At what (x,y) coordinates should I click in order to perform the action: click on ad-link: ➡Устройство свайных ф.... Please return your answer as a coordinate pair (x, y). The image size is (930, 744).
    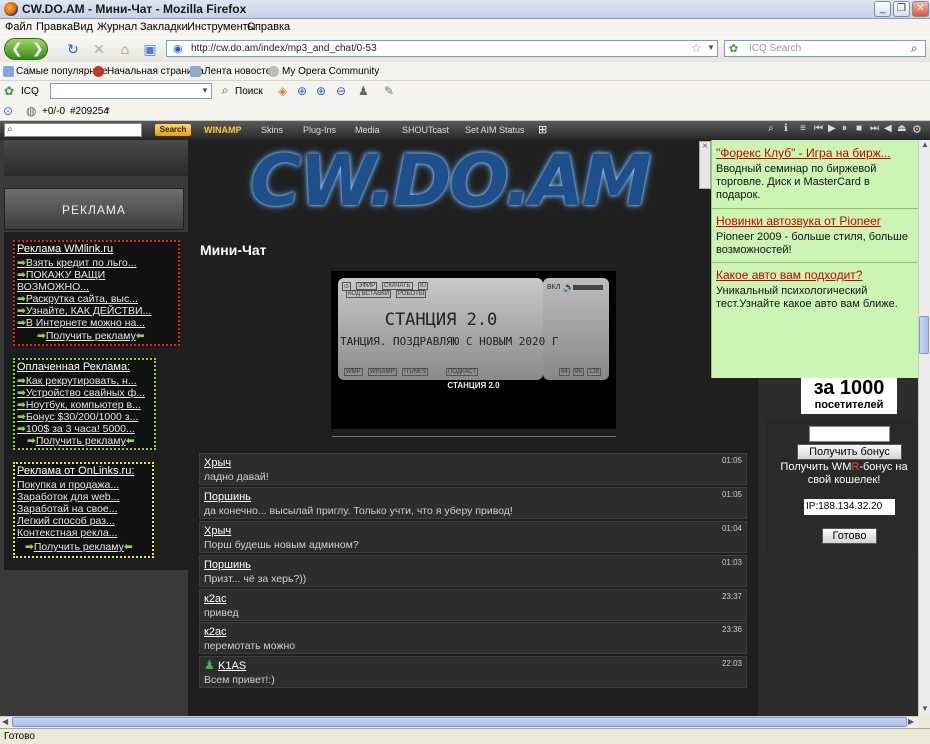
    Looking at the image, I should click on (85, 393).